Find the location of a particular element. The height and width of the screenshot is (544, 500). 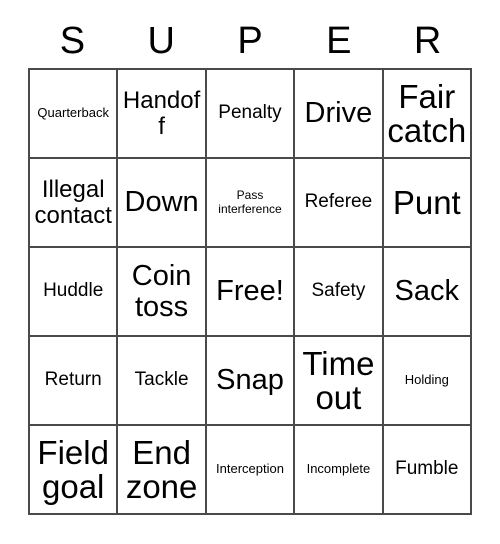

bingo-cell-r4-c2: Tackle is located at coordinates (162, 381).